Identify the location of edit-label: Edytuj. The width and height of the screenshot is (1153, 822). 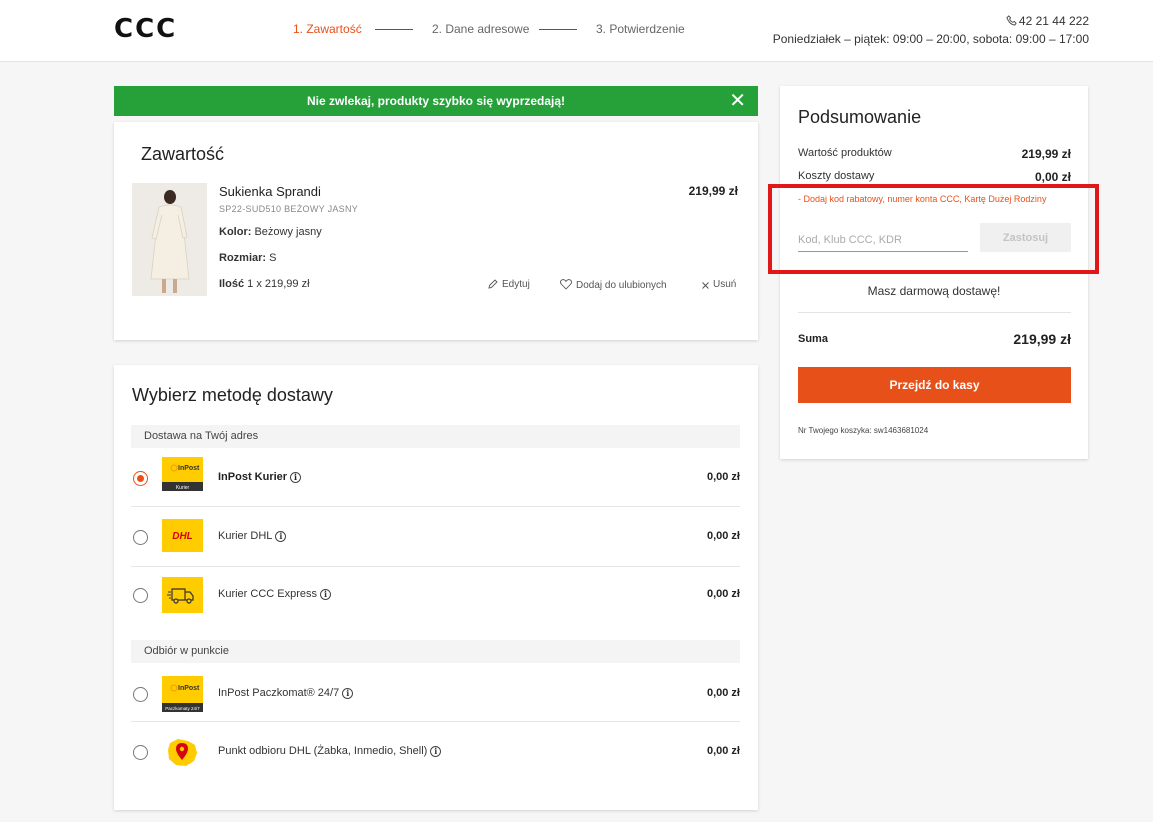
(516, 284).